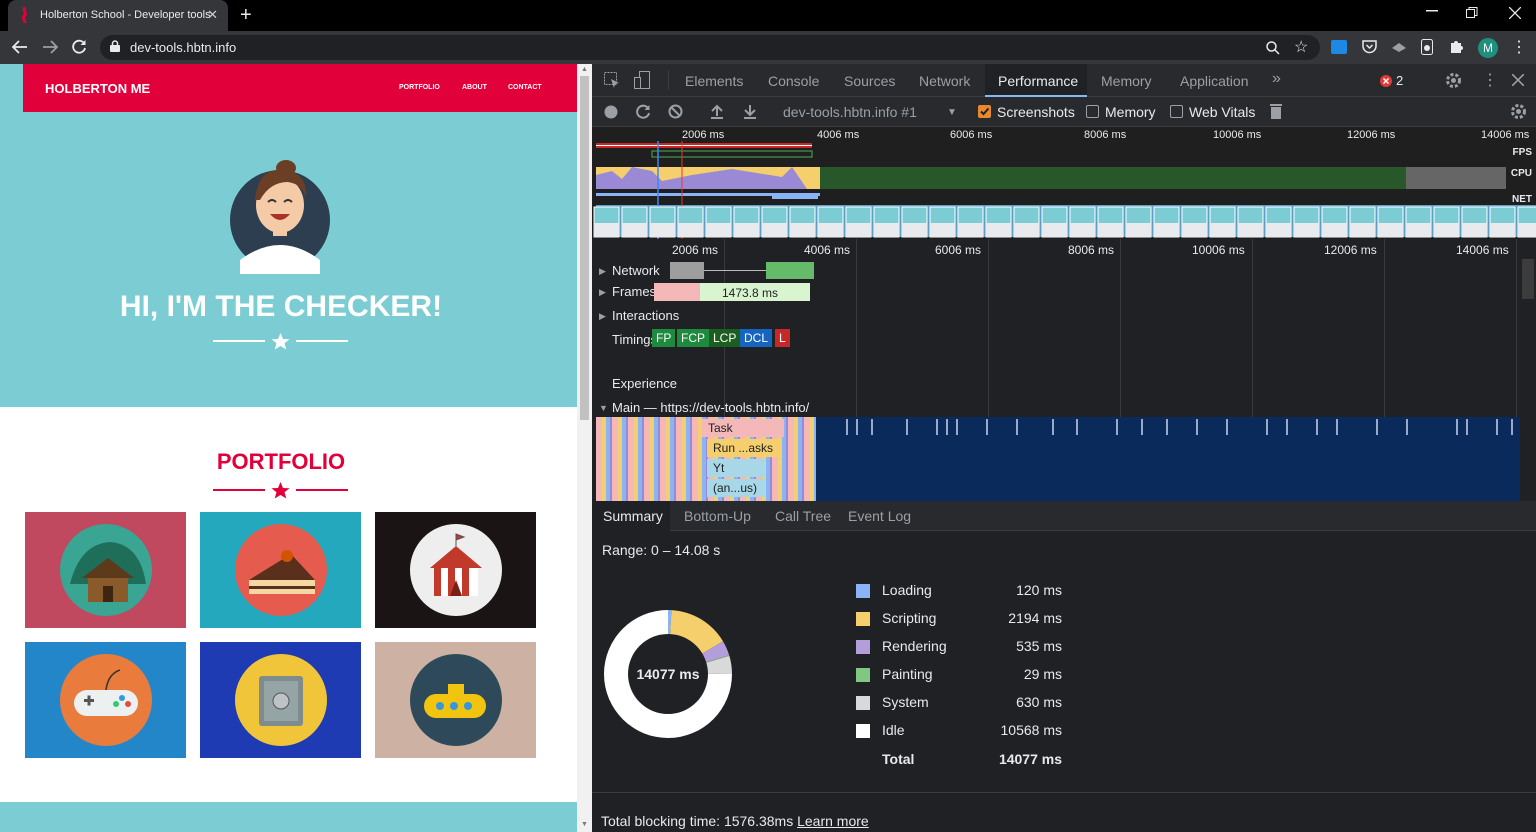 The image size is (1536, 832). I want to click on expand-network-icon: ▶, so click(602, 271).